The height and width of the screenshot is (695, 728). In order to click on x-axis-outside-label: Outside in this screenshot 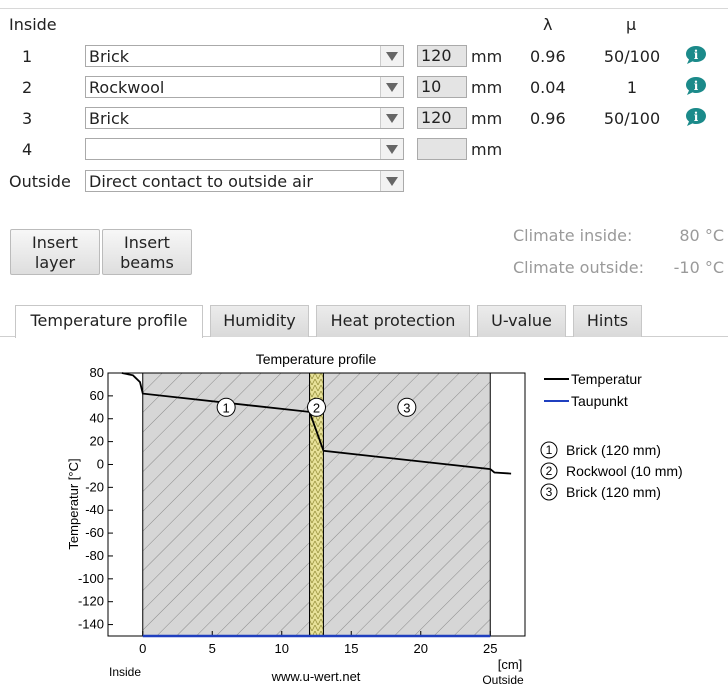, I will do `click(503, 680)`.